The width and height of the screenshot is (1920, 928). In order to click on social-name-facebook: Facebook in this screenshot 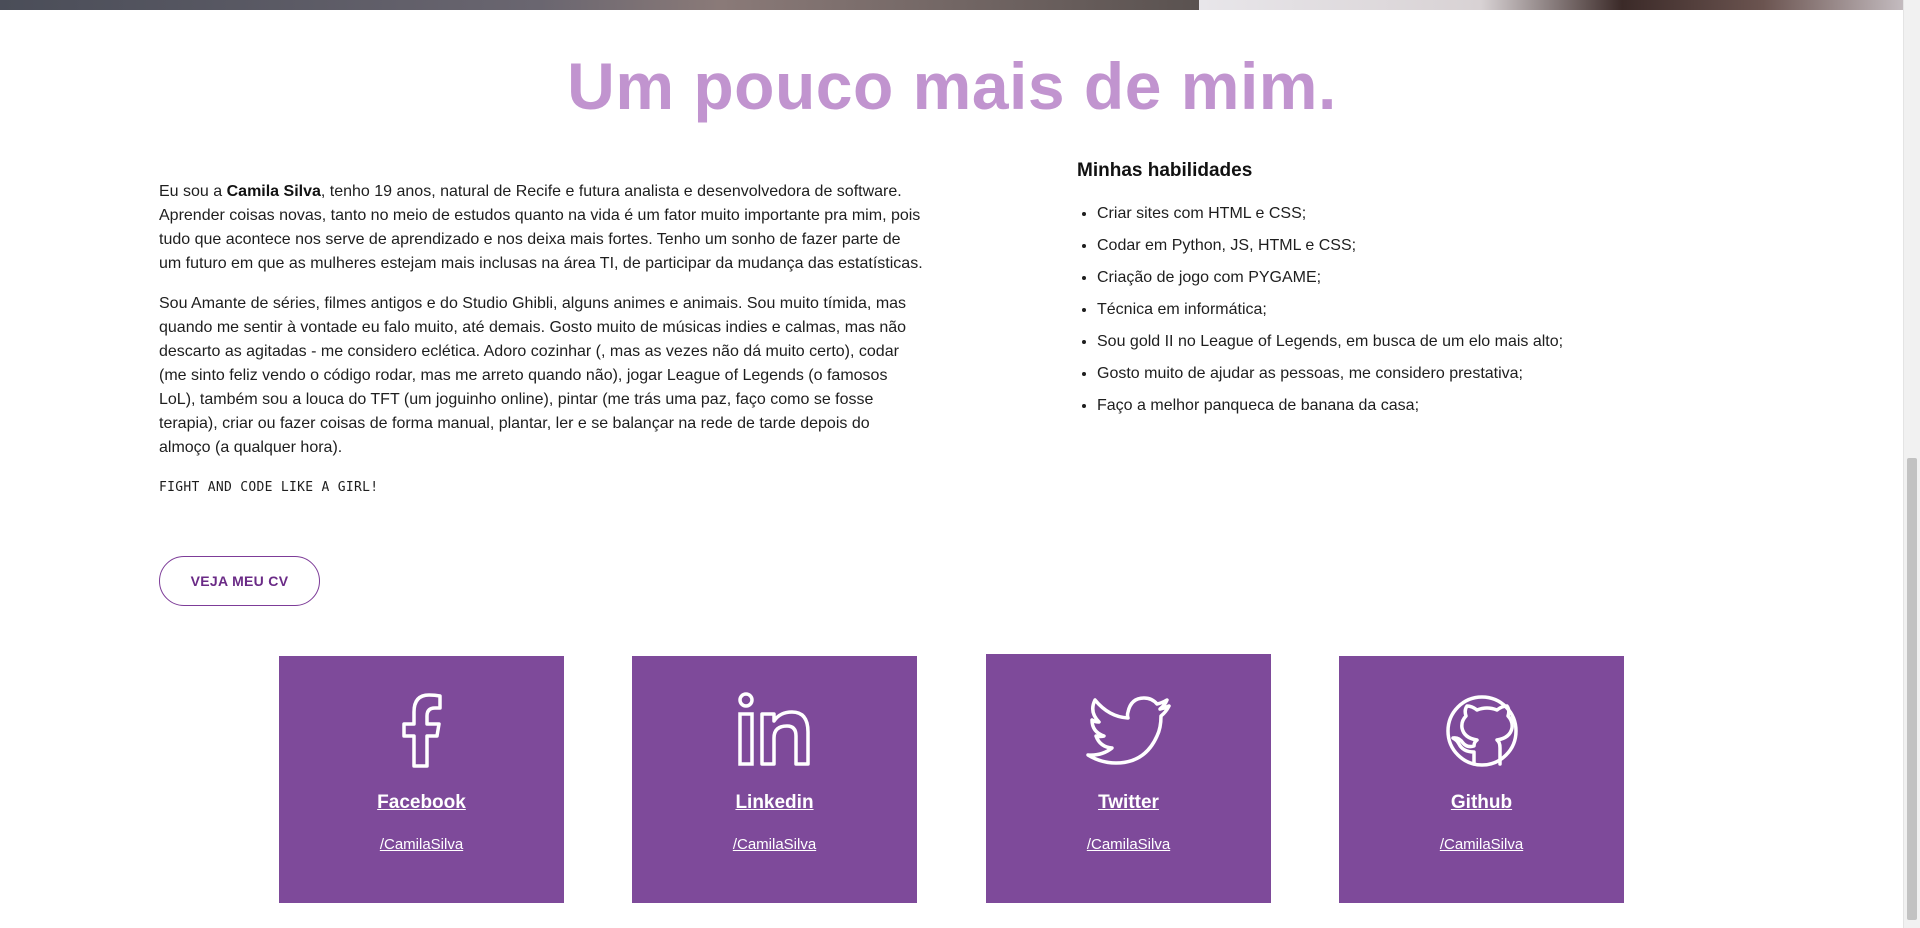, I will do `click(421, 803)`.